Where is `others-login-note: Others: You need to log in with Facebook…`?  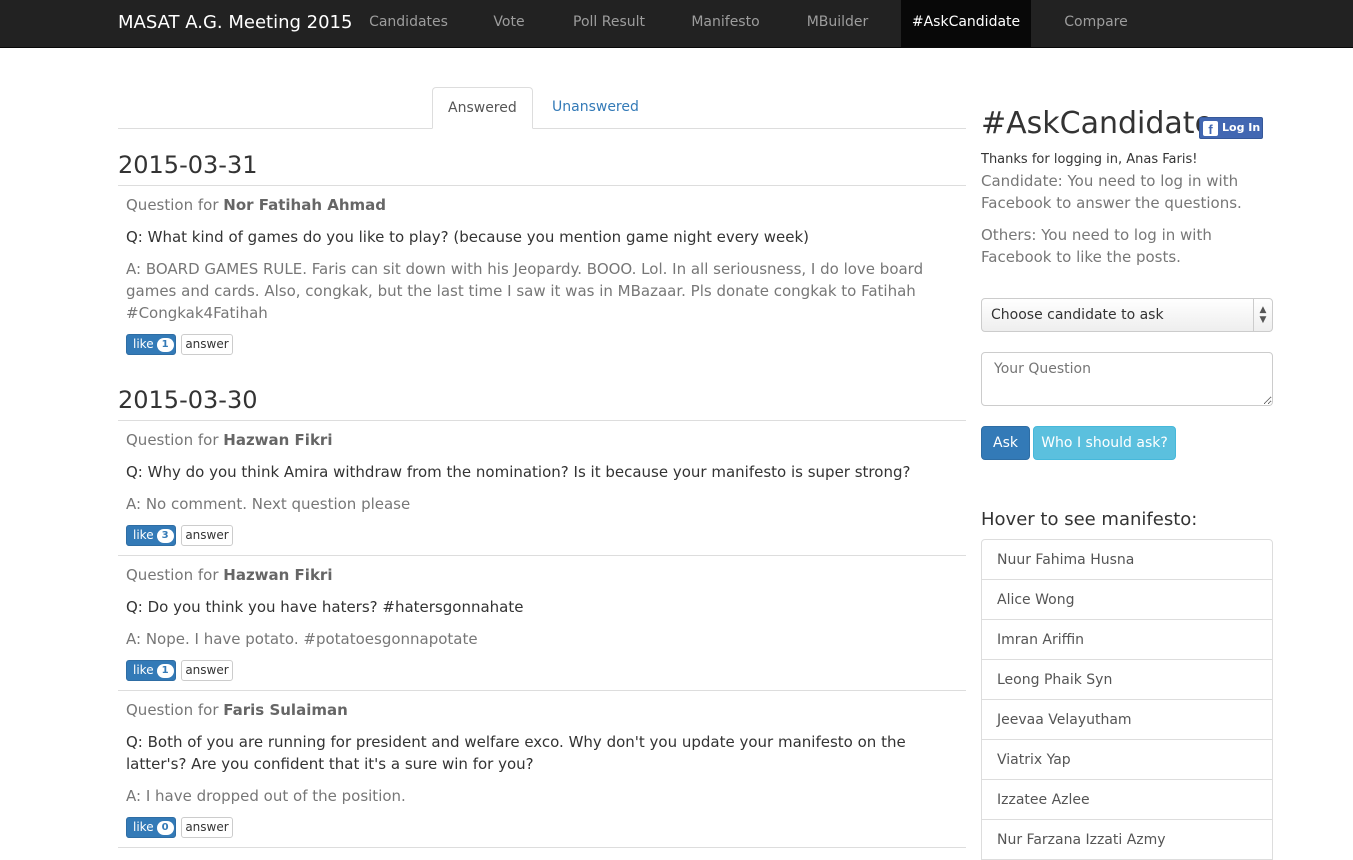
others-login-note: Others: You need to log in with Facebook… is located at coordinates (1096, 246).